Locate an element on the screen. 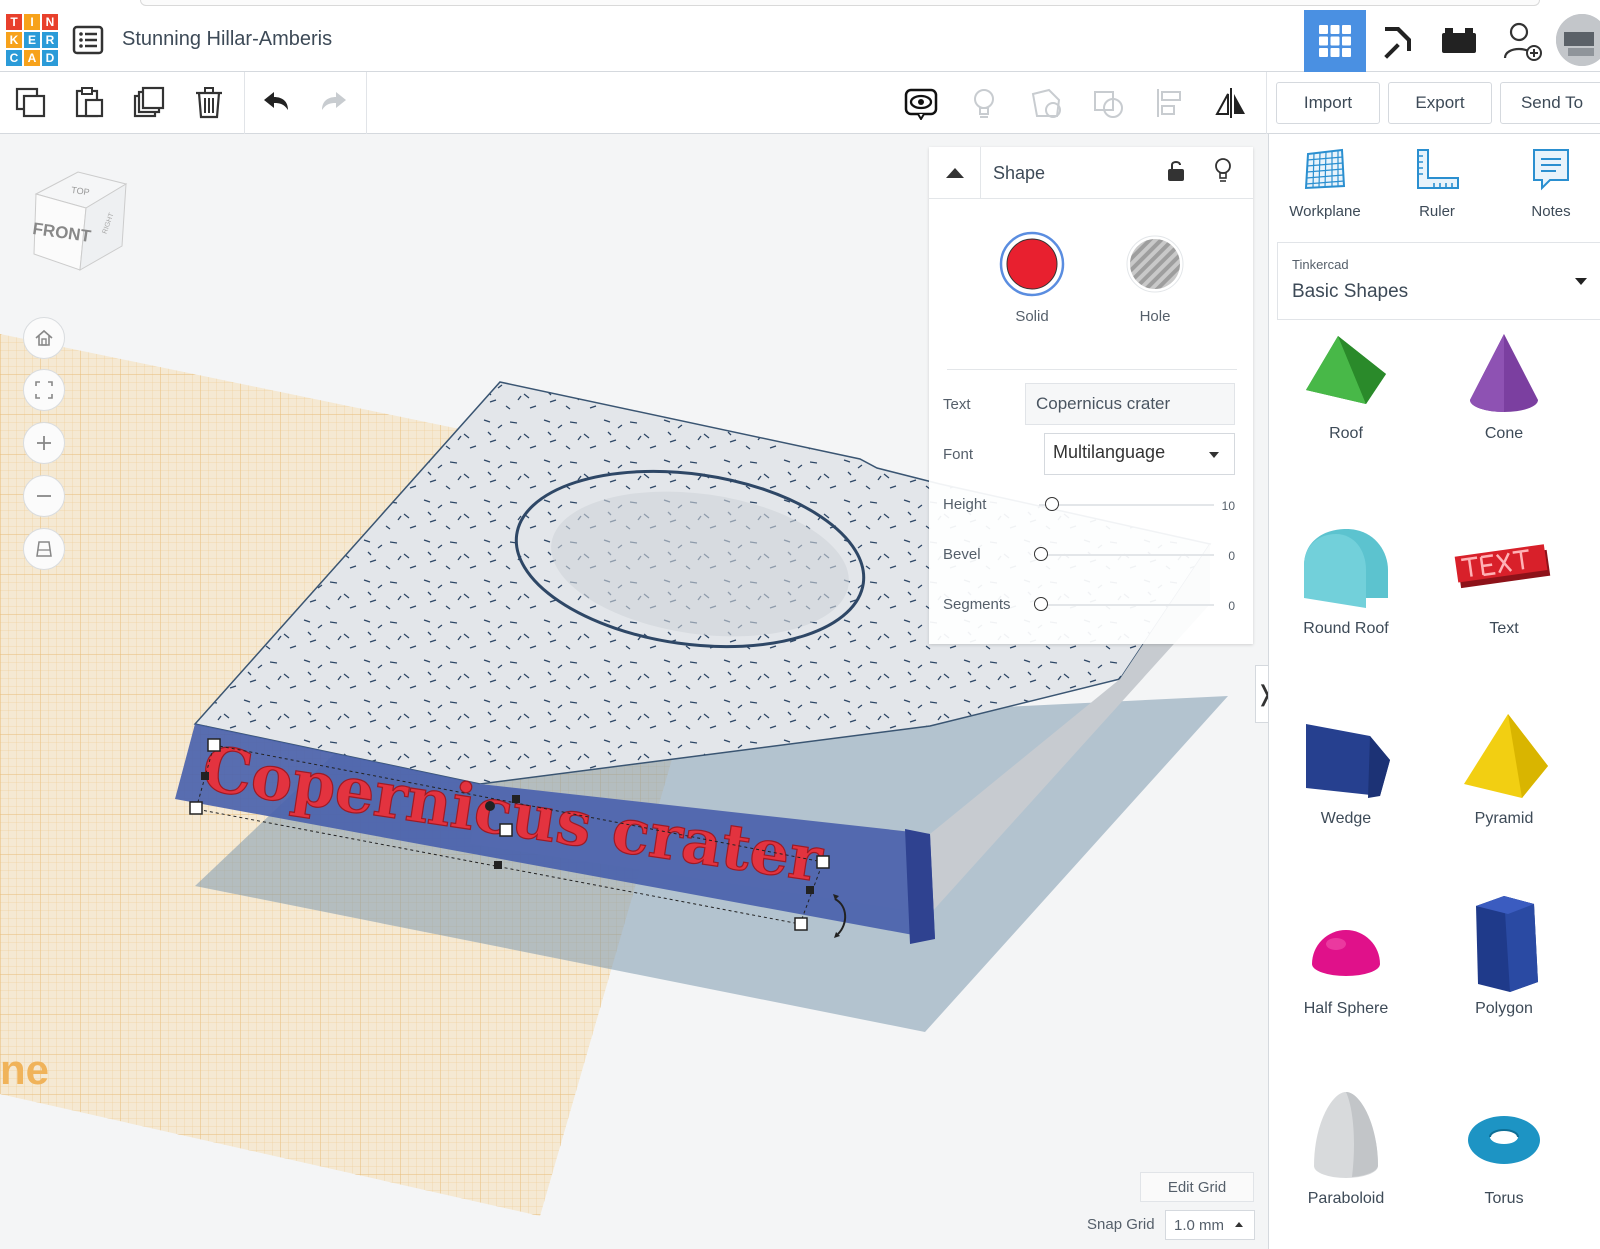 The image size is (1600, 1249). solid-color-swatch is located at coordinates (1032, 264).